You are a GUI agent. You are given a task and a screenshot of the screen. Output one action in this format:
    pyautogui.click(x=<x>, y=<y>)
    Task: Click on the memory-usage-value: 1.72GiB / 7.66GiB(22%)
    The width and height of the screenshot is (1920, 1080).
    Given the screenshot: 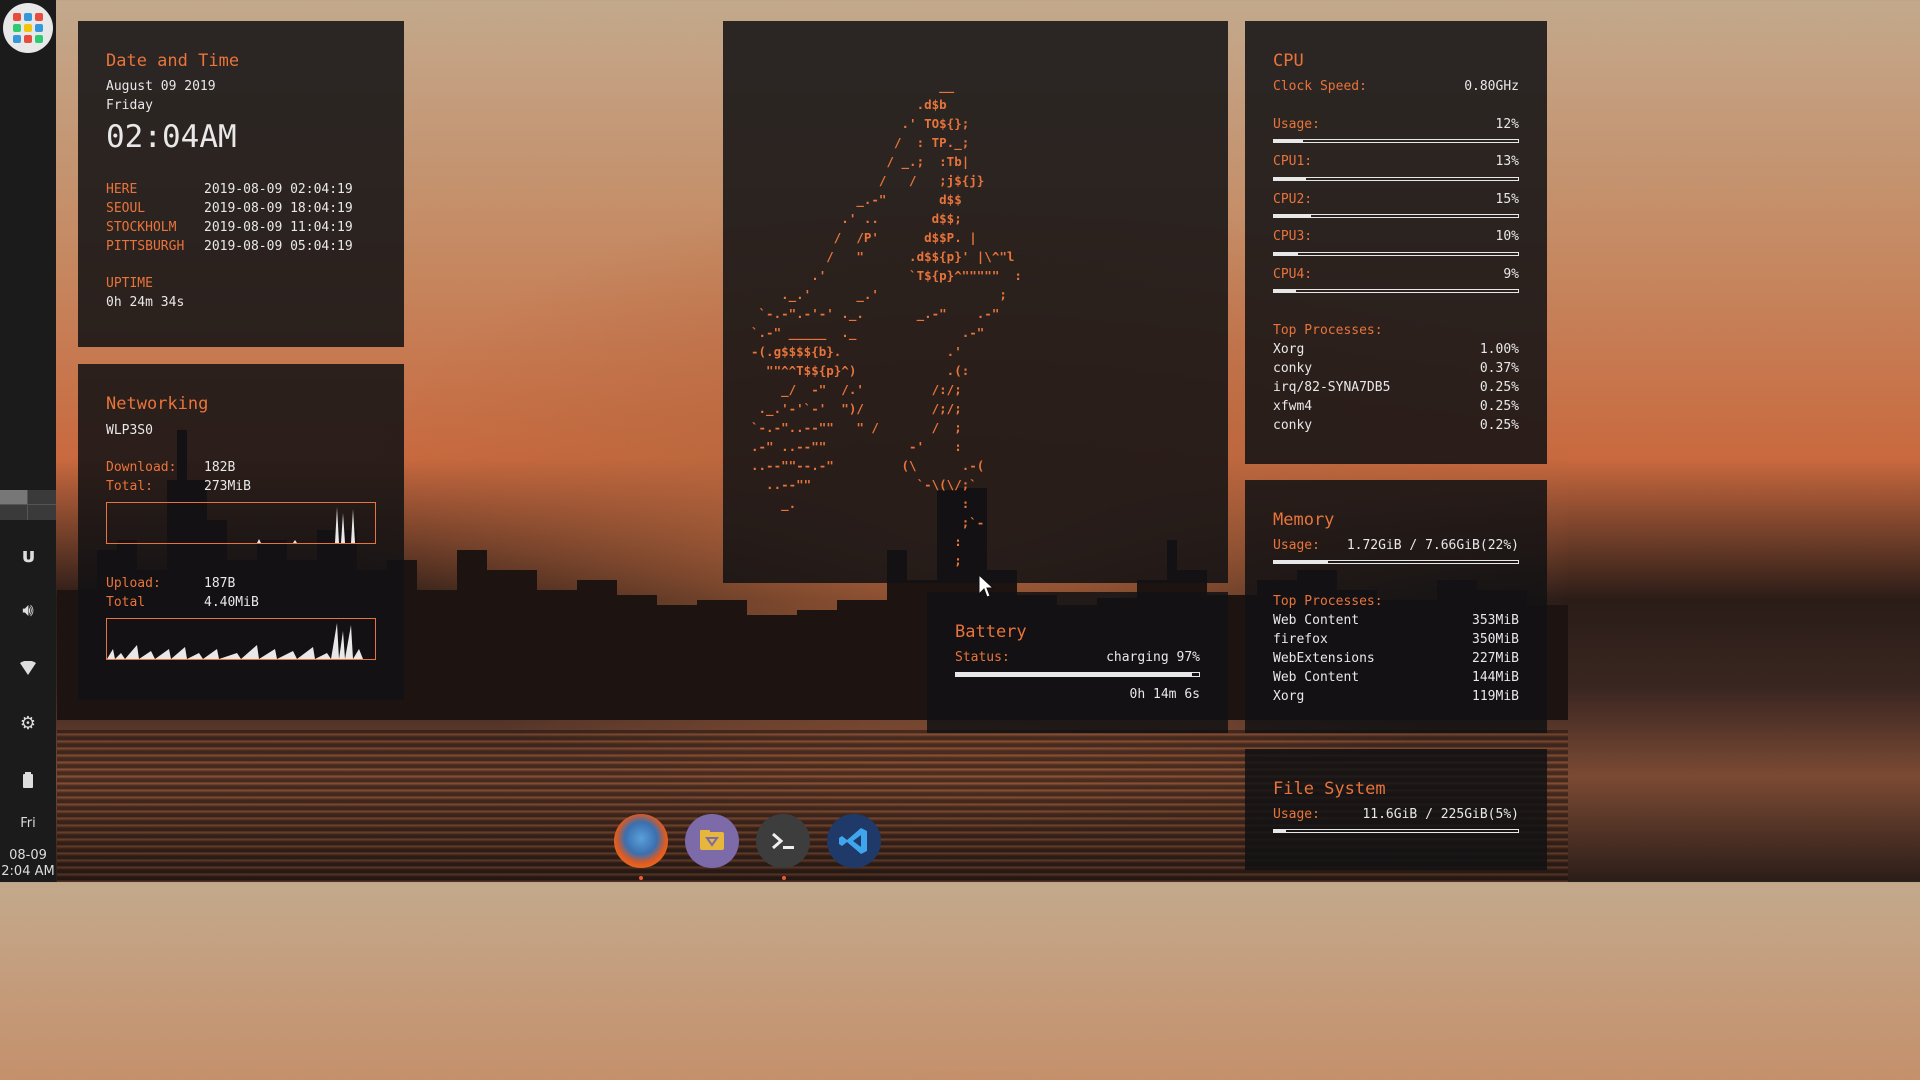 What is the action you would take?
    pyautogui.click(x=1432, y=545)
    